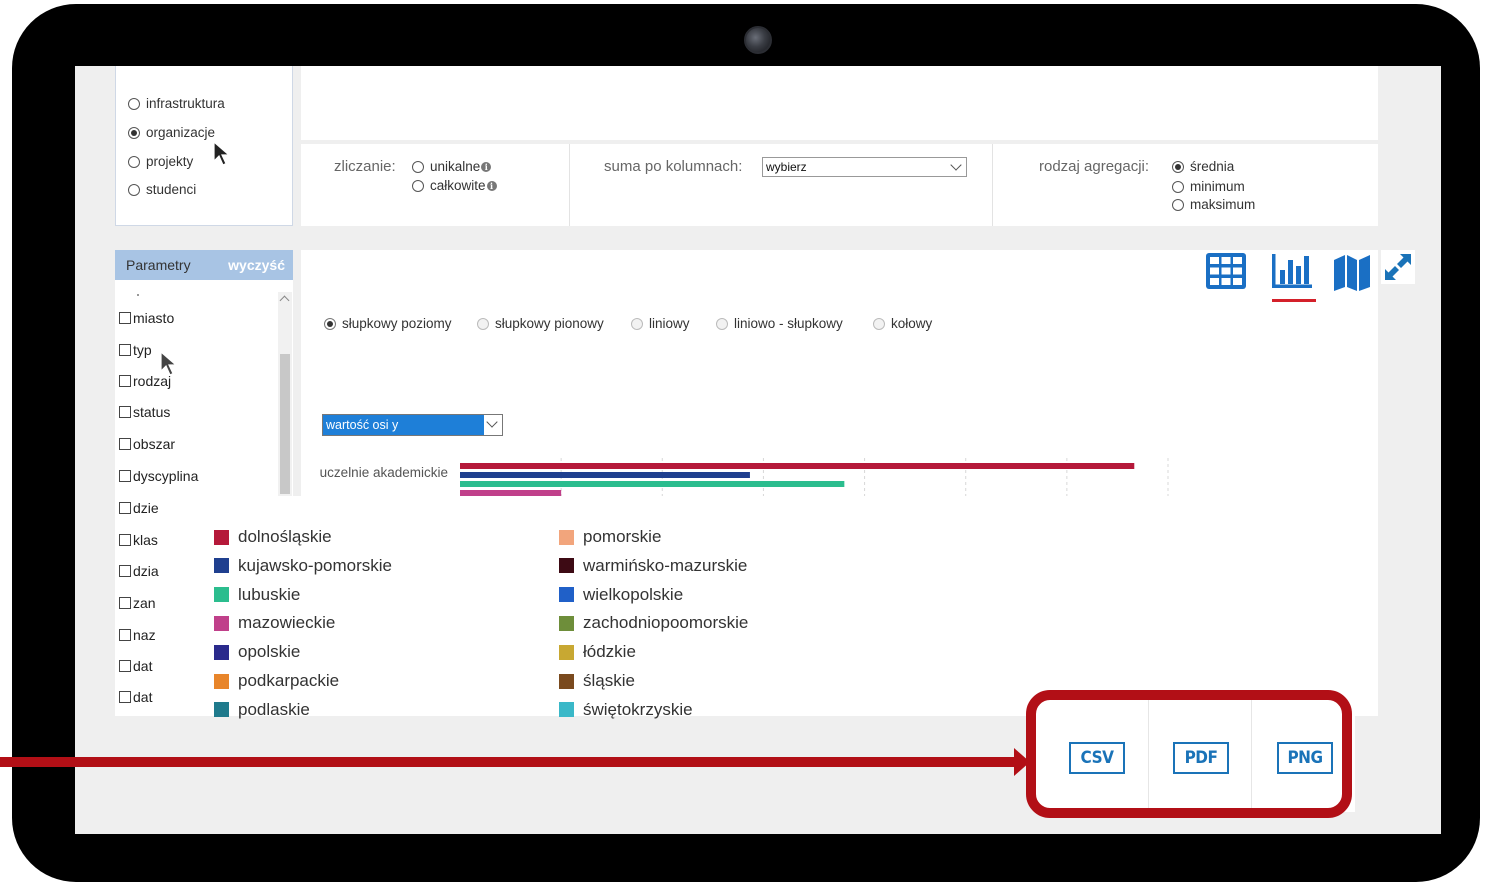  I want to click on param-typ: typ, so click(159, 350).